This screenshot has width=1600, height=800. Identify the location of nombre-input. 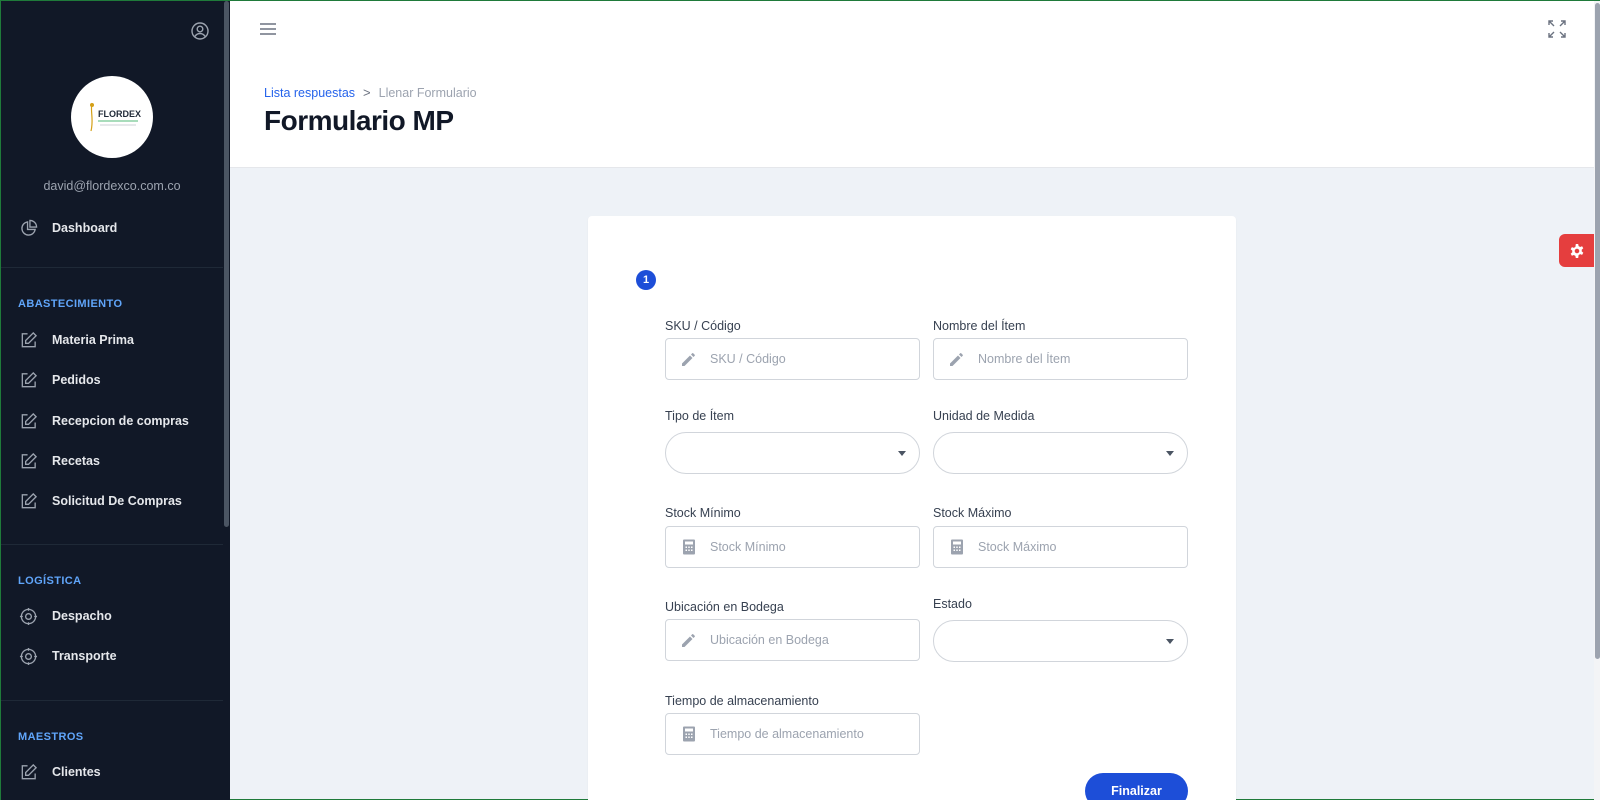
(1078, 359).